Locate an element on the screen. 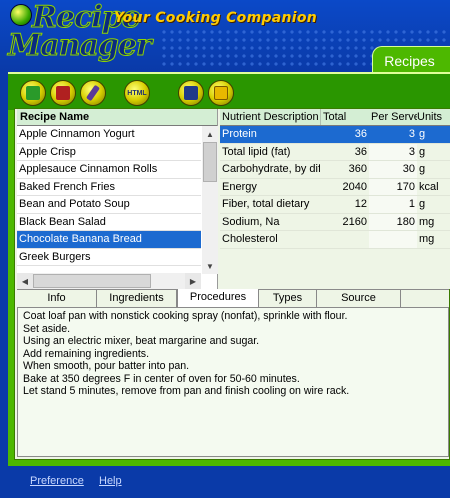 The height and width of the screenshot is (498, 450). footer-bar: Preference Help is located at coordinates (225, 482).